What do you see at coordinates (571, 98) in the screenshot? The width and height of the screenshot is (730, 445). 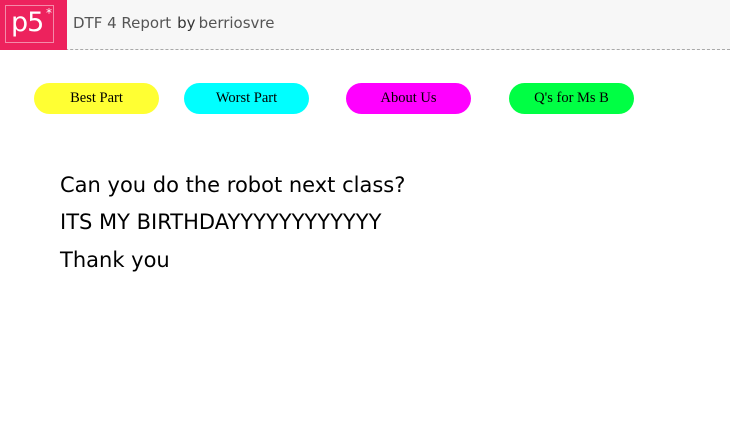 I see `questions-button: Q's for Ms B` at bounding box center [571, 98].